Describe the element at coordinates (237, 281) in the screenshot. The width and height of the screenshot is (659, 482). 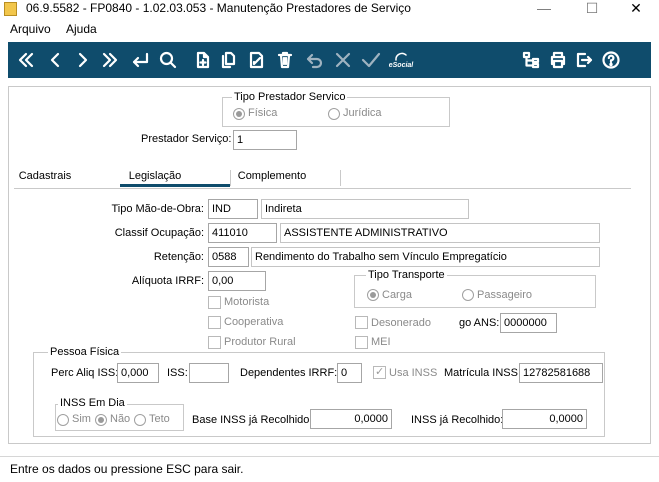
I see `aliquota-irrf-field: 0,00` at that location.